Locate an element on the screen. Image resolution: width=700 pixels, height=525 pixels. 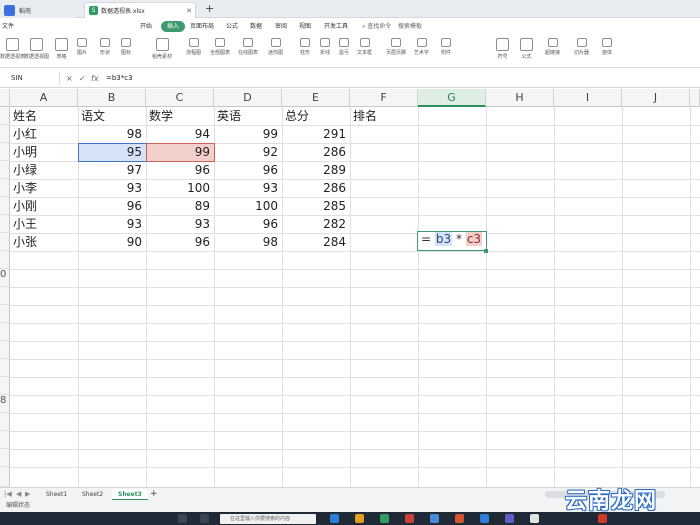
cell-math: 89 is located at coordinates (180, 206).